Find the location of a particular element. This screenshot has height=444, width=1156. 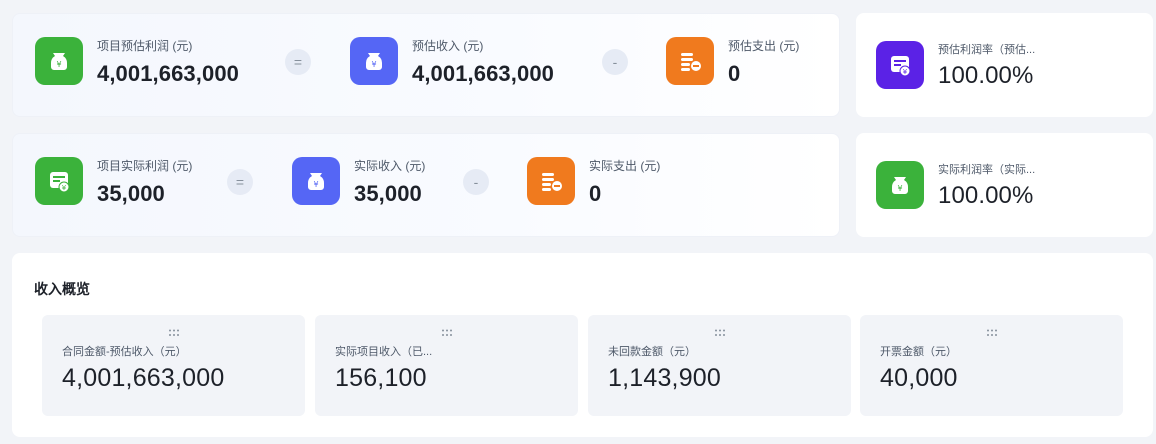

actual-rate-value: 100.00% is located at coordinates (986, 195).